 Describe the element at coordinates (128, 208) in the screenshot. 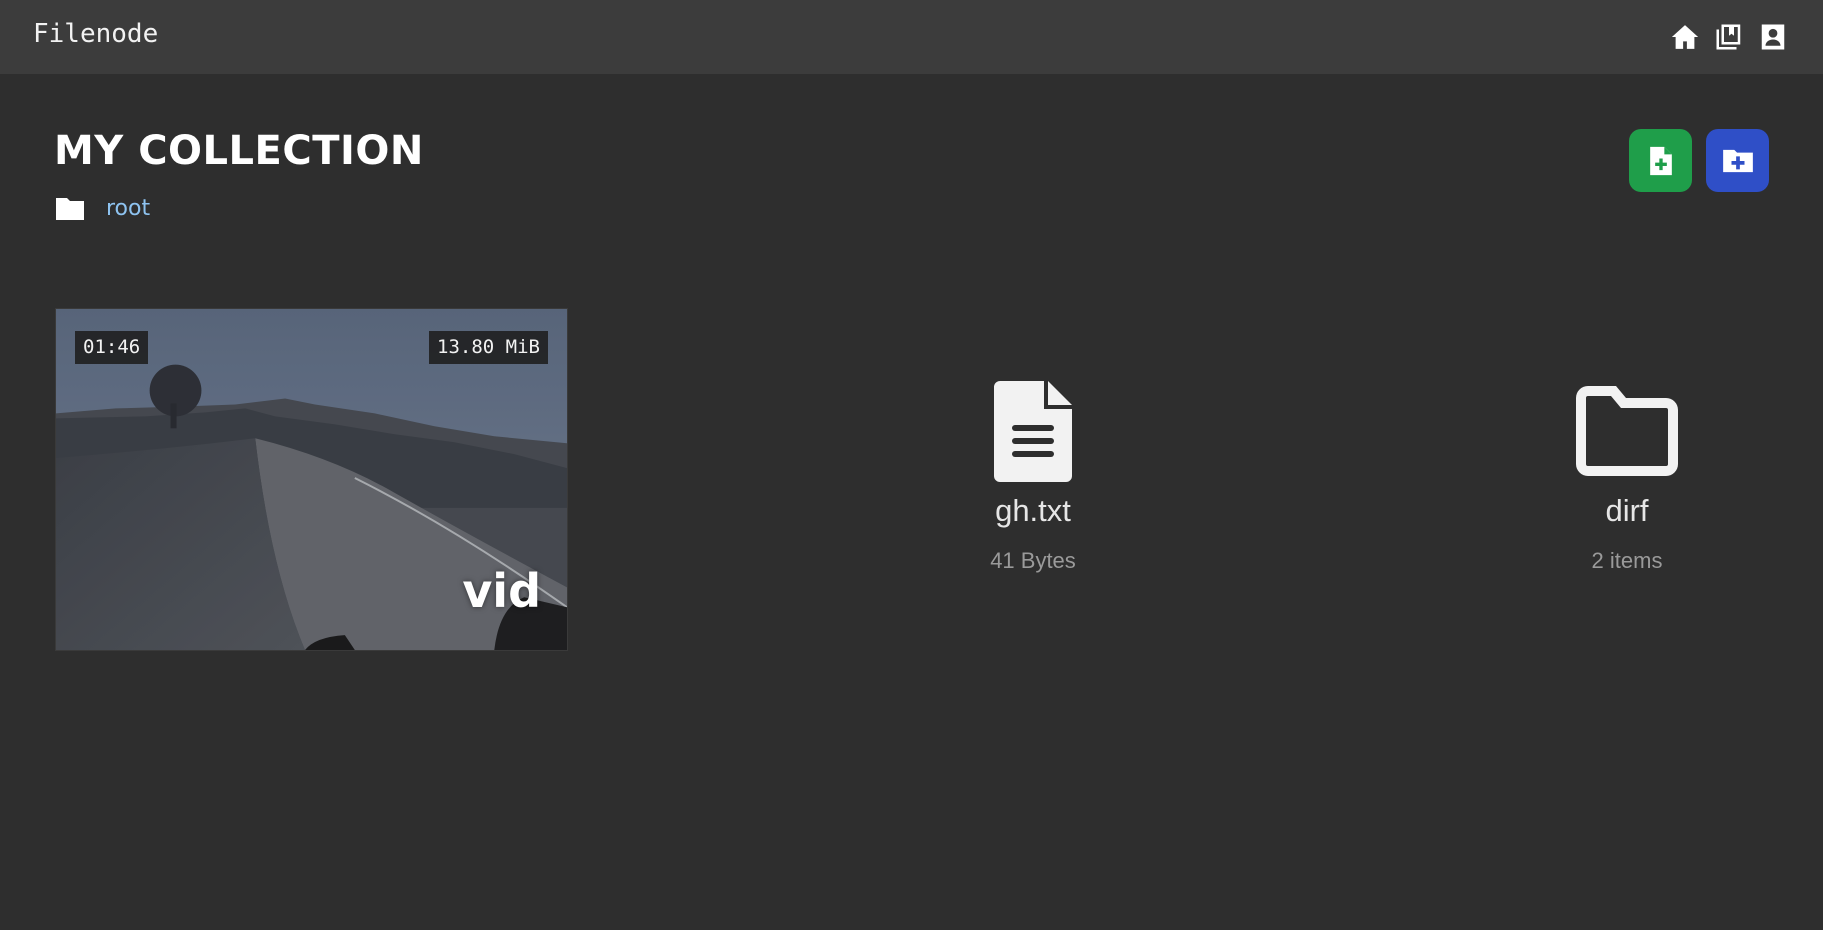

I see `breadcrumb-root-link: root` at that location.